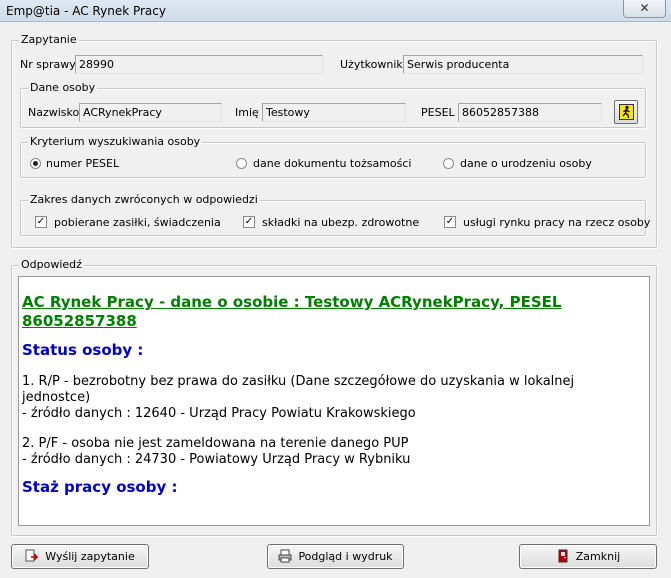 This screenshot has height=578, width=671. Describe the element at coordinates (48, 64) in the screenshot. I see `case-no-label: Nr sprawy` at that location.